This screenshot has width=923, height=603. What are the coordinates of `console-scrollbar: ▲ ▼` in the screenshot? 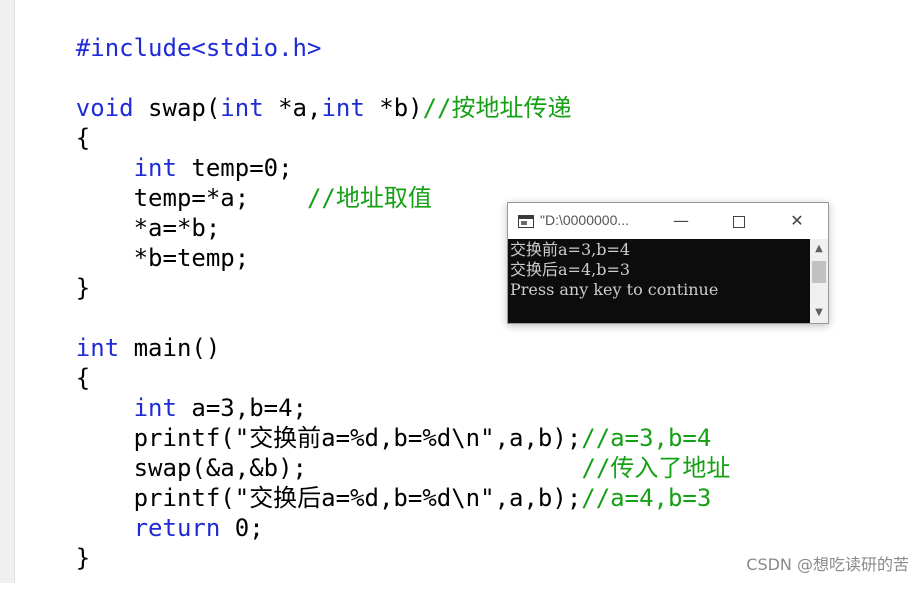 It's located at (819, 281).